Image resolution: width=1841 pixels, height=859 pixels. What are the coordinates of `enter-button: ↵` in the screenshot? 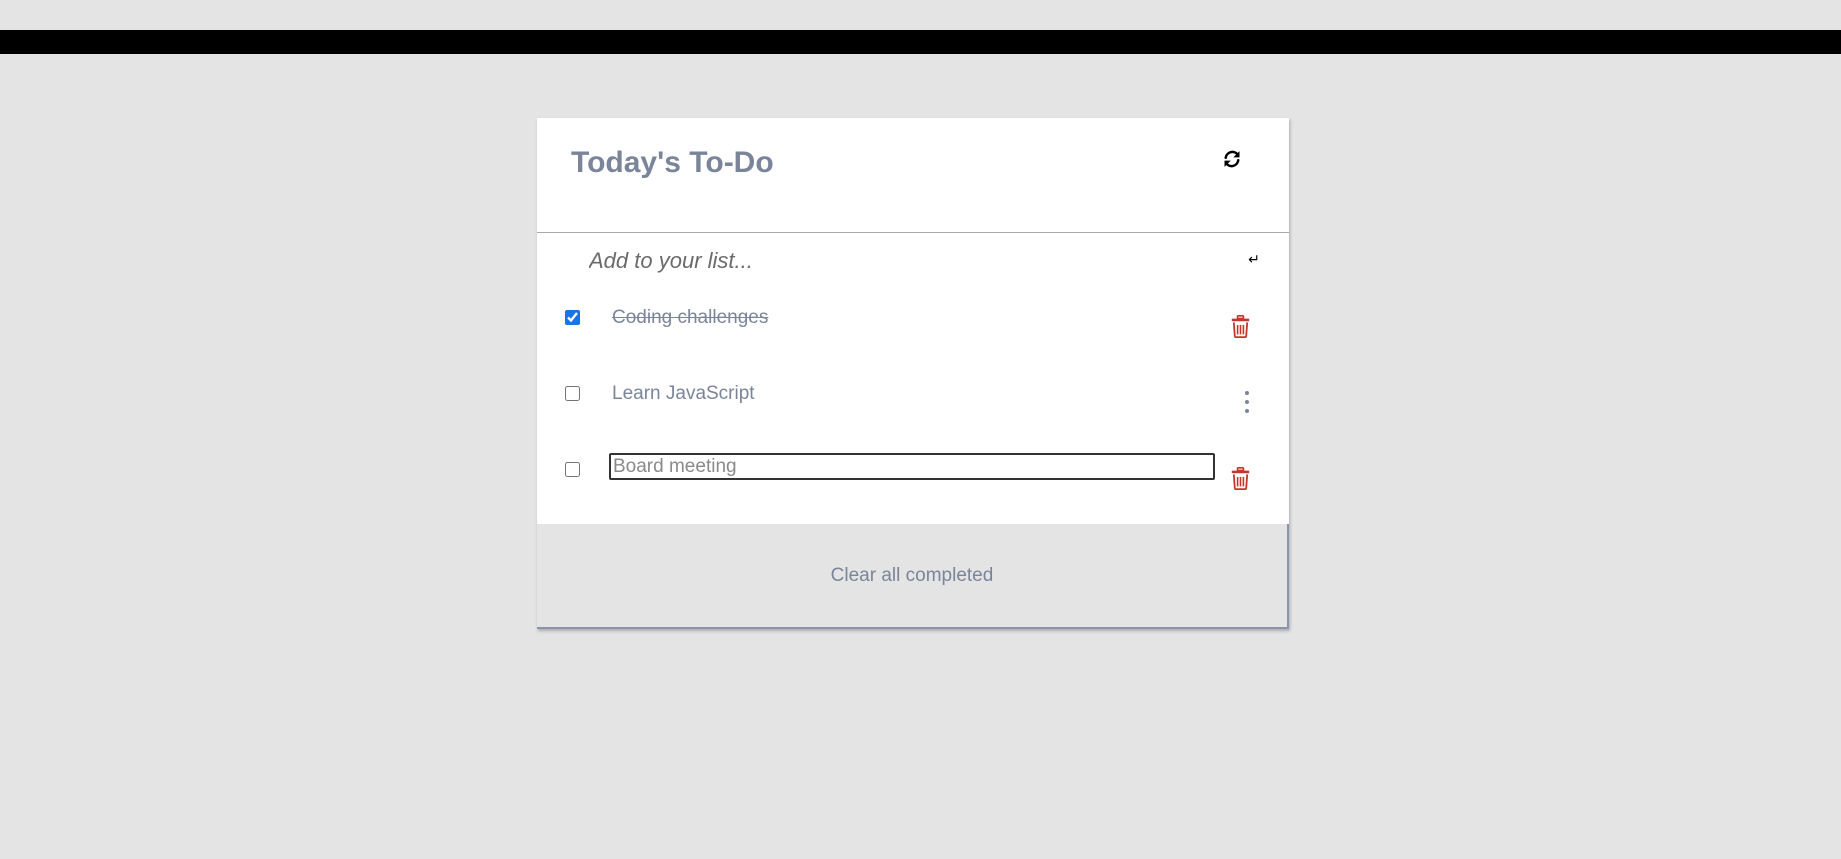 It's located at (1254, 259).